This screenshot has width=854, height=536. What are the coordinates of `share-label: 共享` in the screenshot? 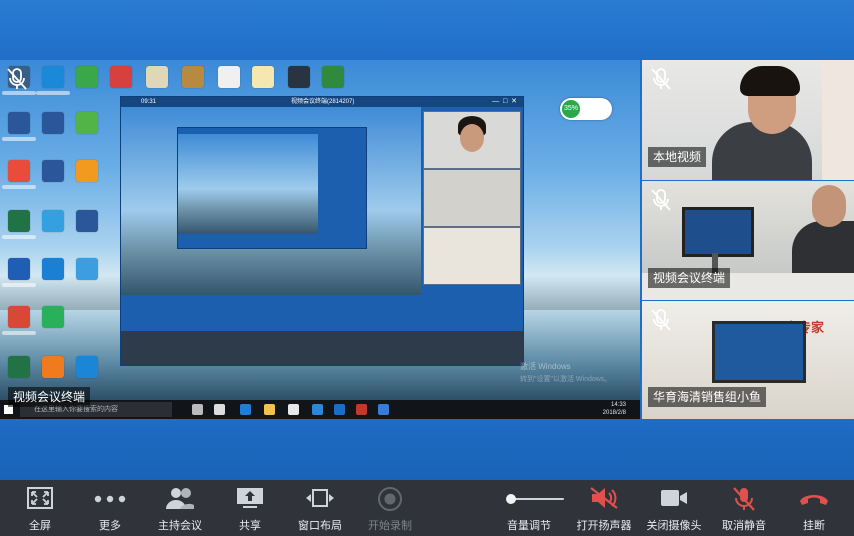 It's located at (250, 526).